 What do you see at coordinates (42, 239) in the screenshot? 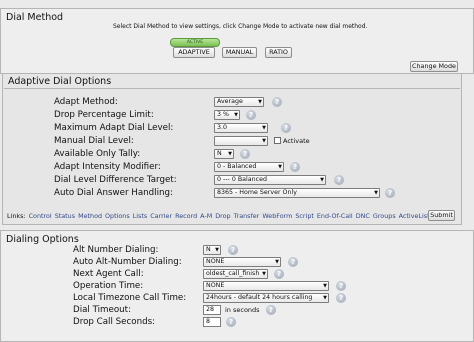
I see `dialing-options-title: Dialing Options` at bounding box center [42, 239].